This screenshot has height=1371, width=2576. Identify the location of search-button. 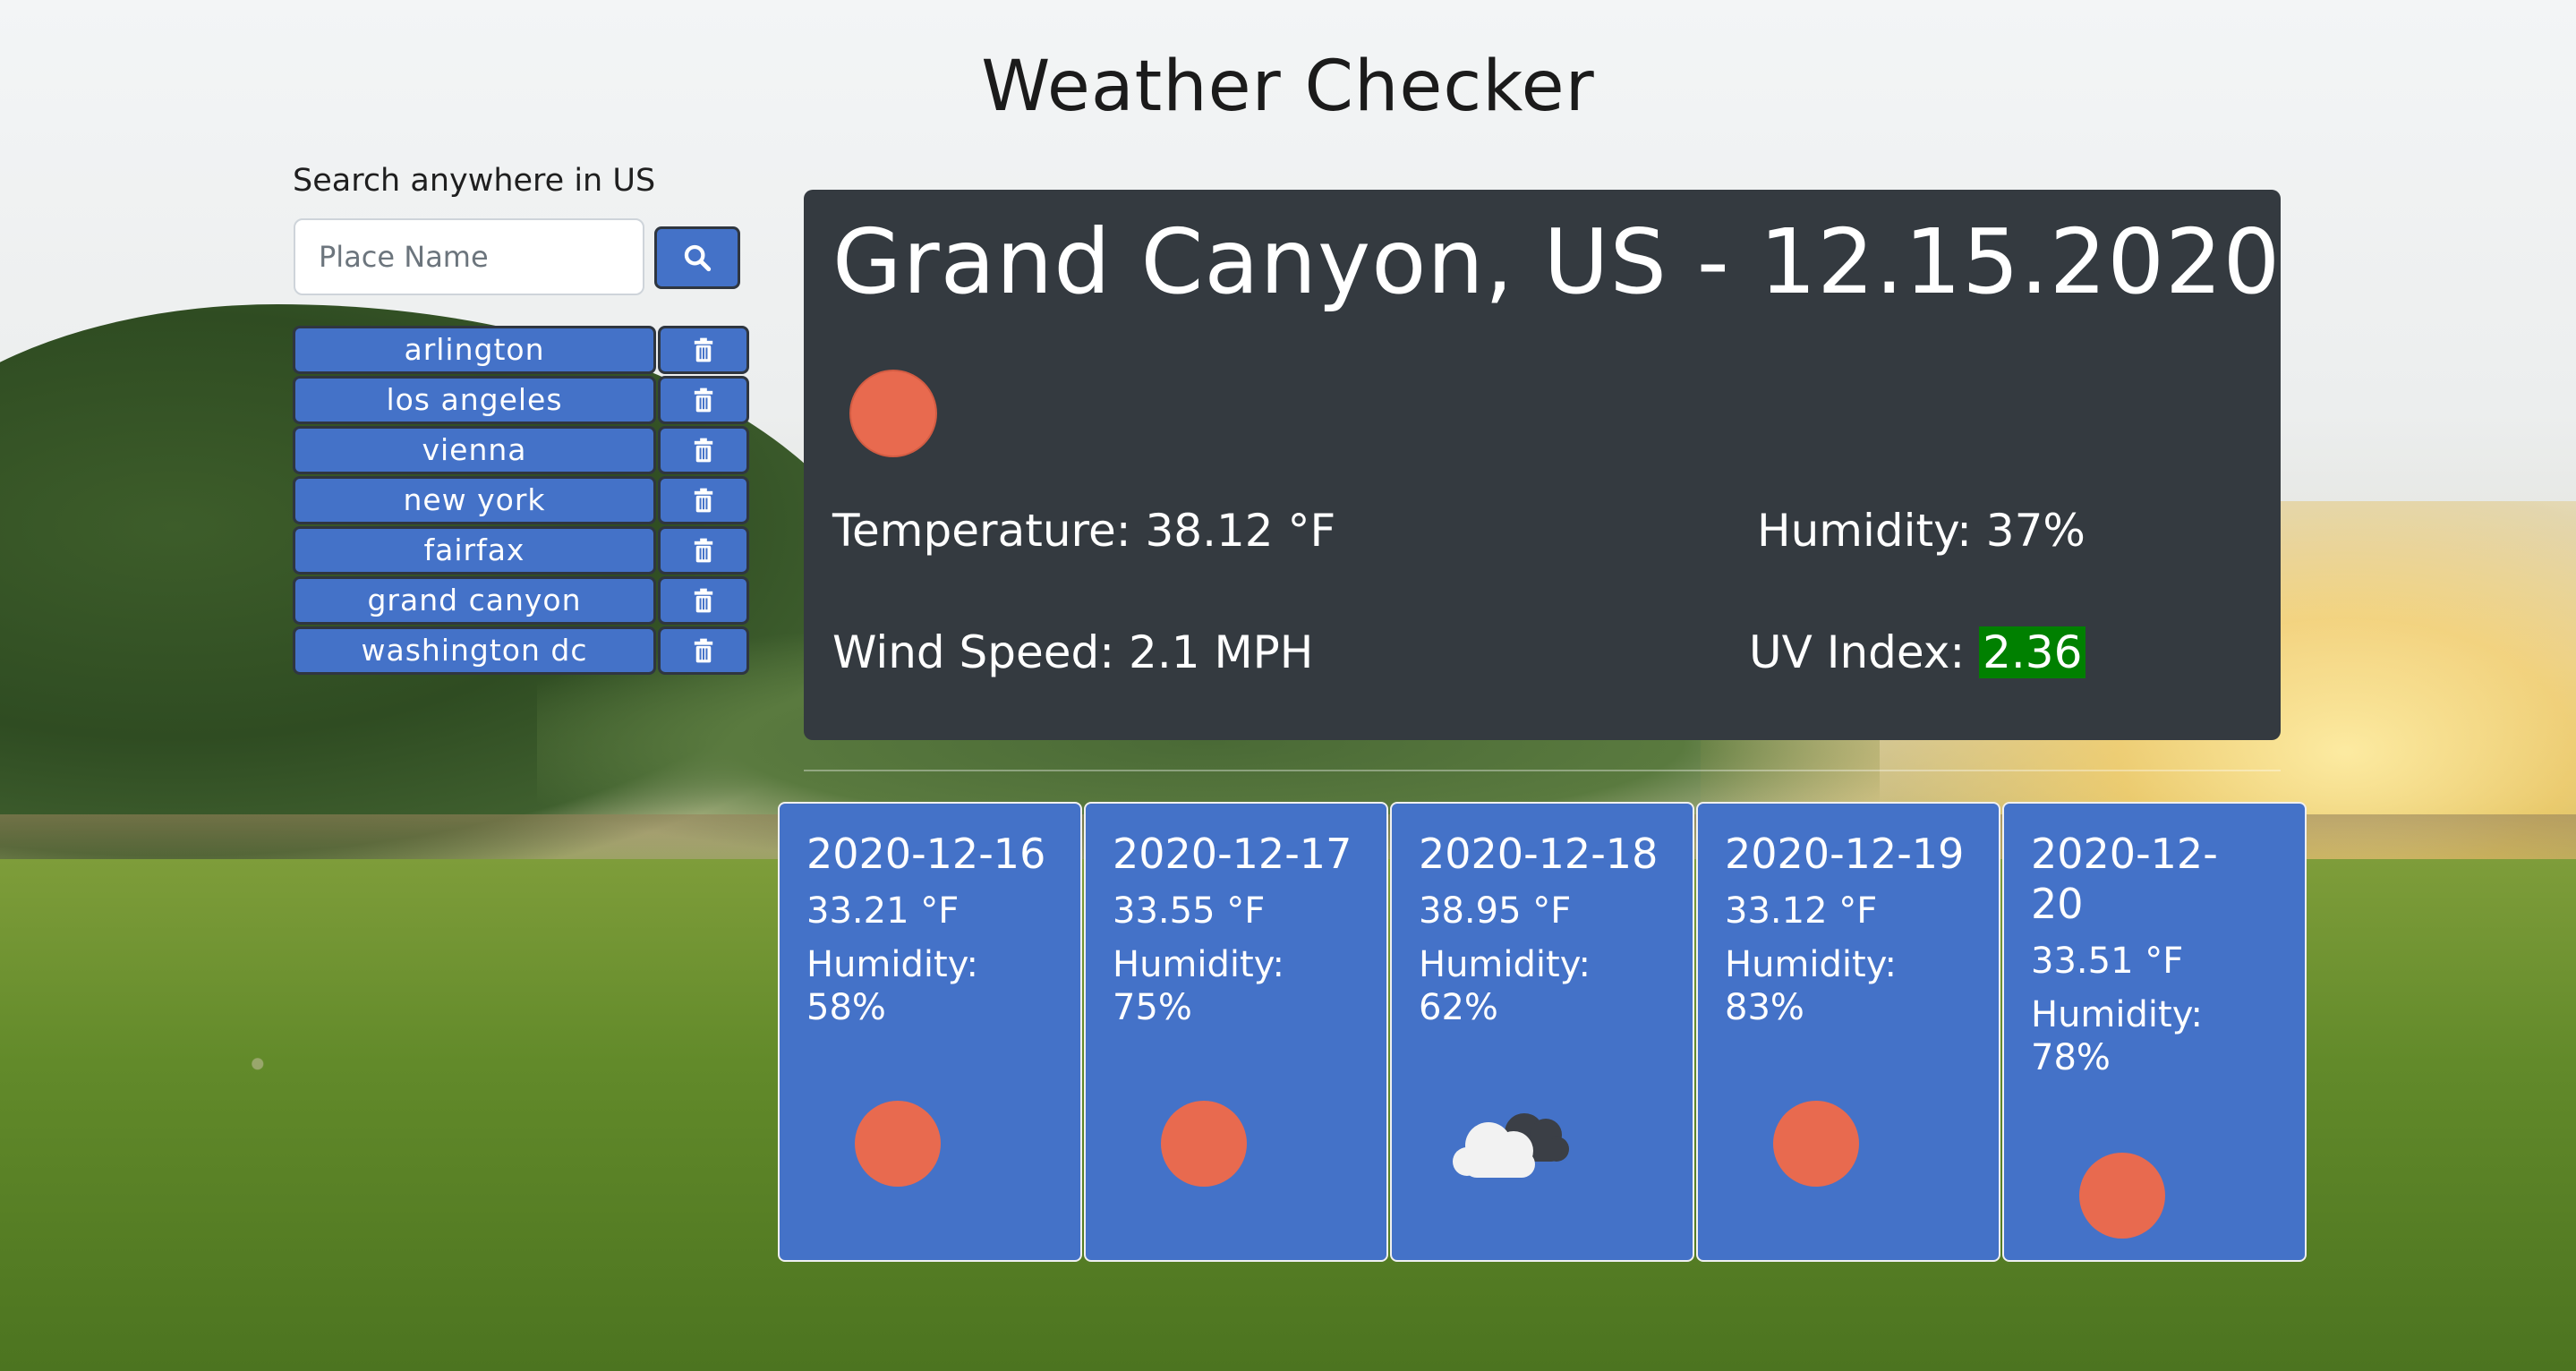
(697, 257).